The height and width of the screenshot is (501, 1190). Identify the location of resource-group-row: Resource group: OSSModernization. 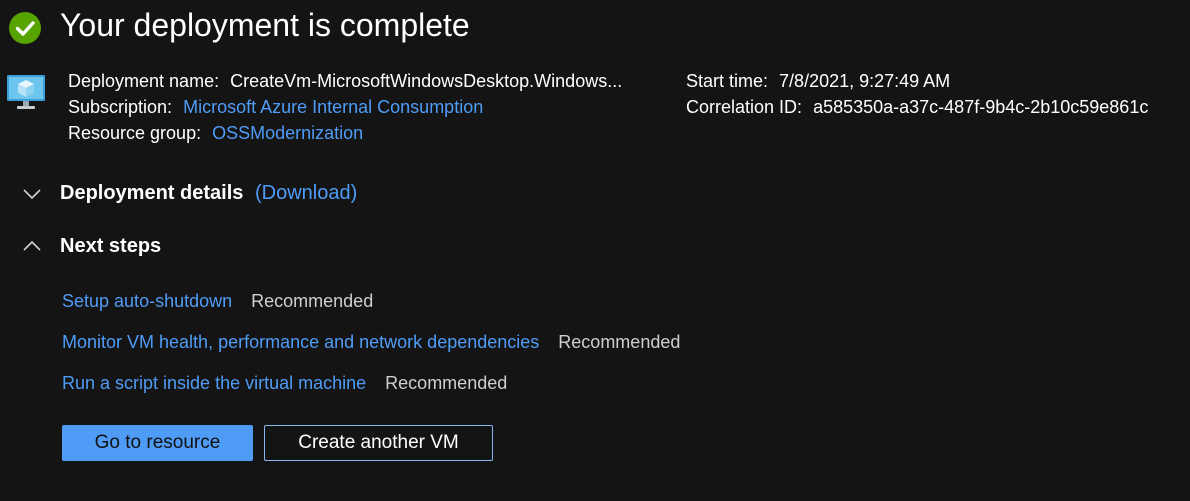
(215, 133).